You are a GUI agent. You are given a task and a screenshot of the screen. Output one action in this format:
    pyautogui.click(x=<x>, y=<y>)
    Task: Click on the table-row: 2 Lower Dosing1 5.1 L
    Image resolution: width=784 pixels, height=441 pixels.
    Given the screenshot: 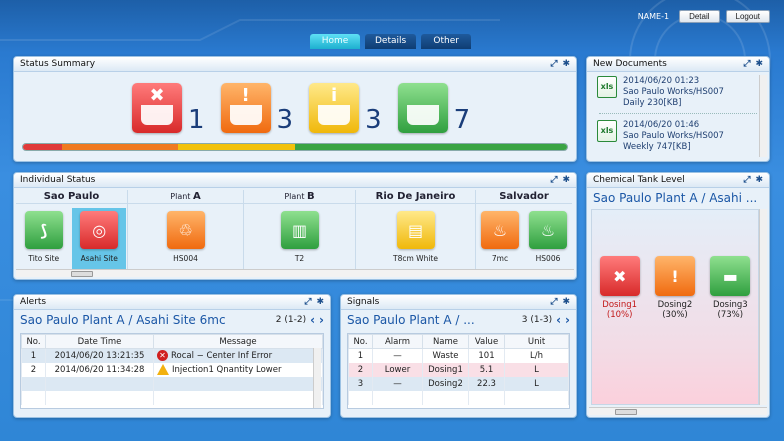 What is the action you would take?
    pyautogui.click(x=458, y=369)
    